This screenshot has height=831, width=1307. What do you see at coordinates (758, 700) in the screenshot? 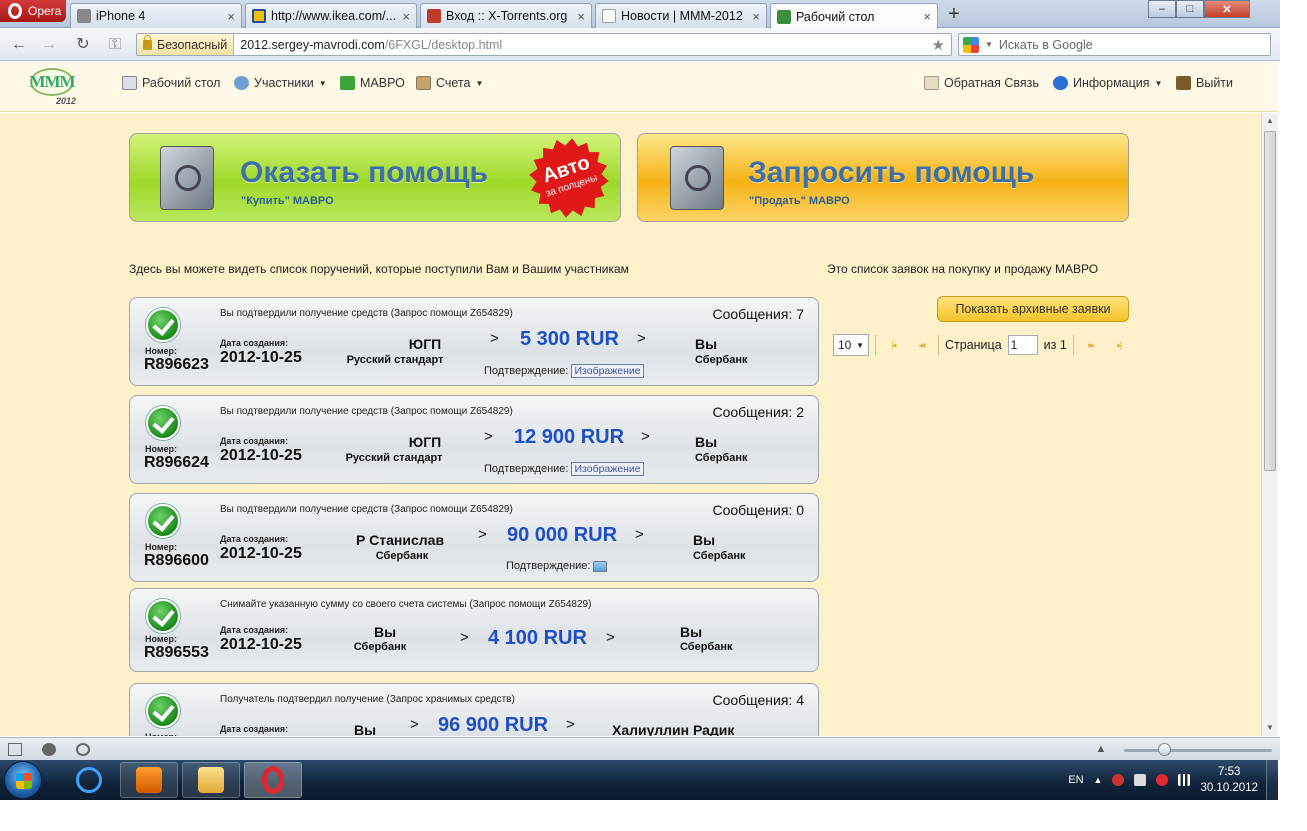
I see `messages-count: Сообщения: 4` at bounding box center [758, 700].